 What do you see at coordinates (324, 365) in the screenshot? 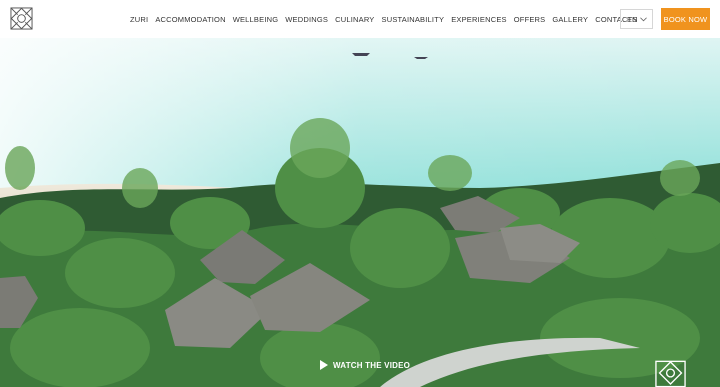
I see `play-icon` at bounding box center [324, 365].